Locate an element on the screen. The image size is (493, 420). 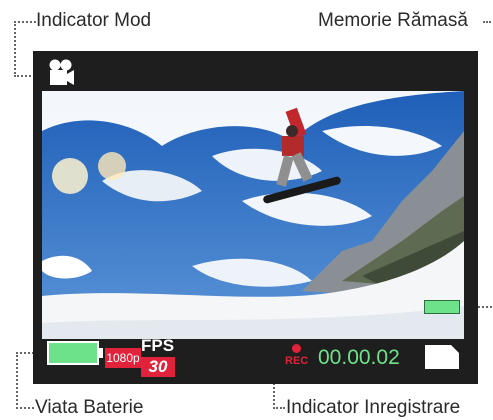
mode-indicator-callout: Indicator Mod is located at coordinates (94, 20).